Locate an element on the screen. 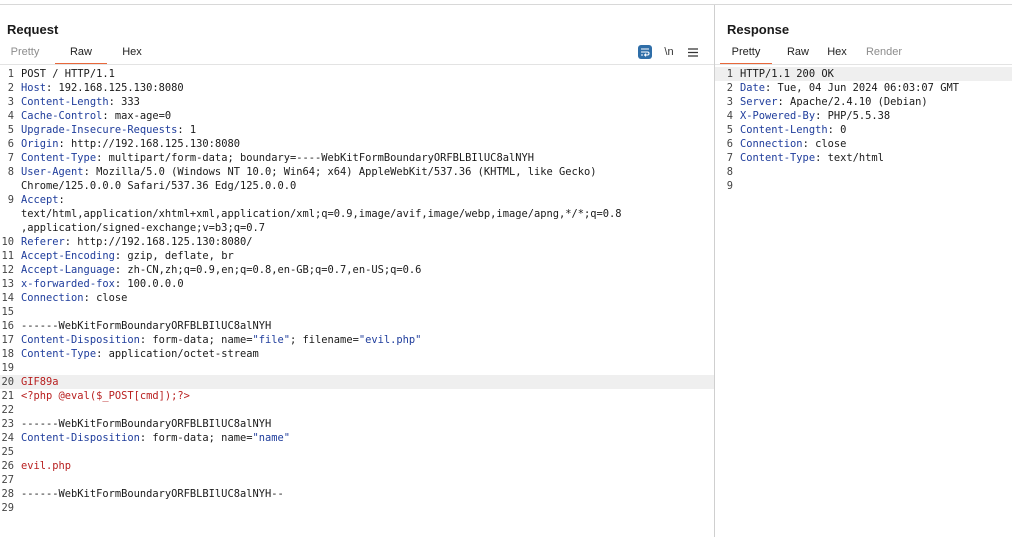  request-line: 3 Content-Length: 333 is located at coordinates (357, 102).